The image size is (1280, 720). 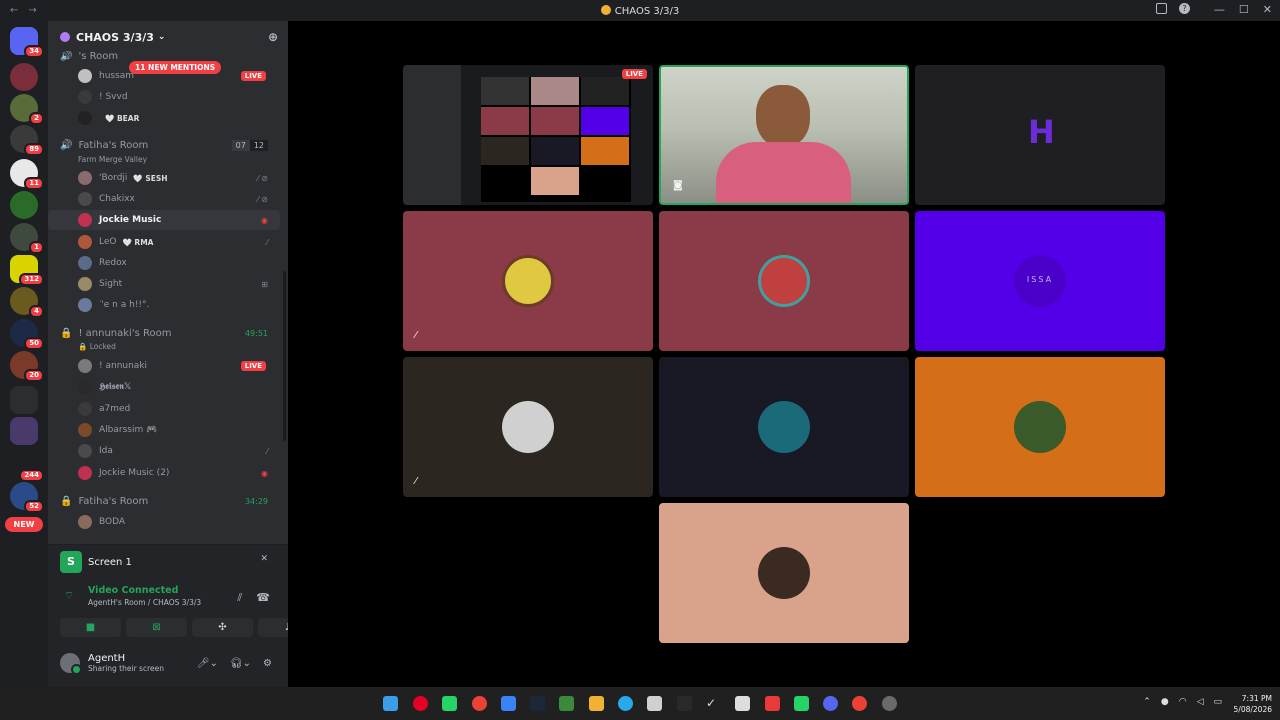 I want to click on pinterest-icon, so click(x=420, y=703).